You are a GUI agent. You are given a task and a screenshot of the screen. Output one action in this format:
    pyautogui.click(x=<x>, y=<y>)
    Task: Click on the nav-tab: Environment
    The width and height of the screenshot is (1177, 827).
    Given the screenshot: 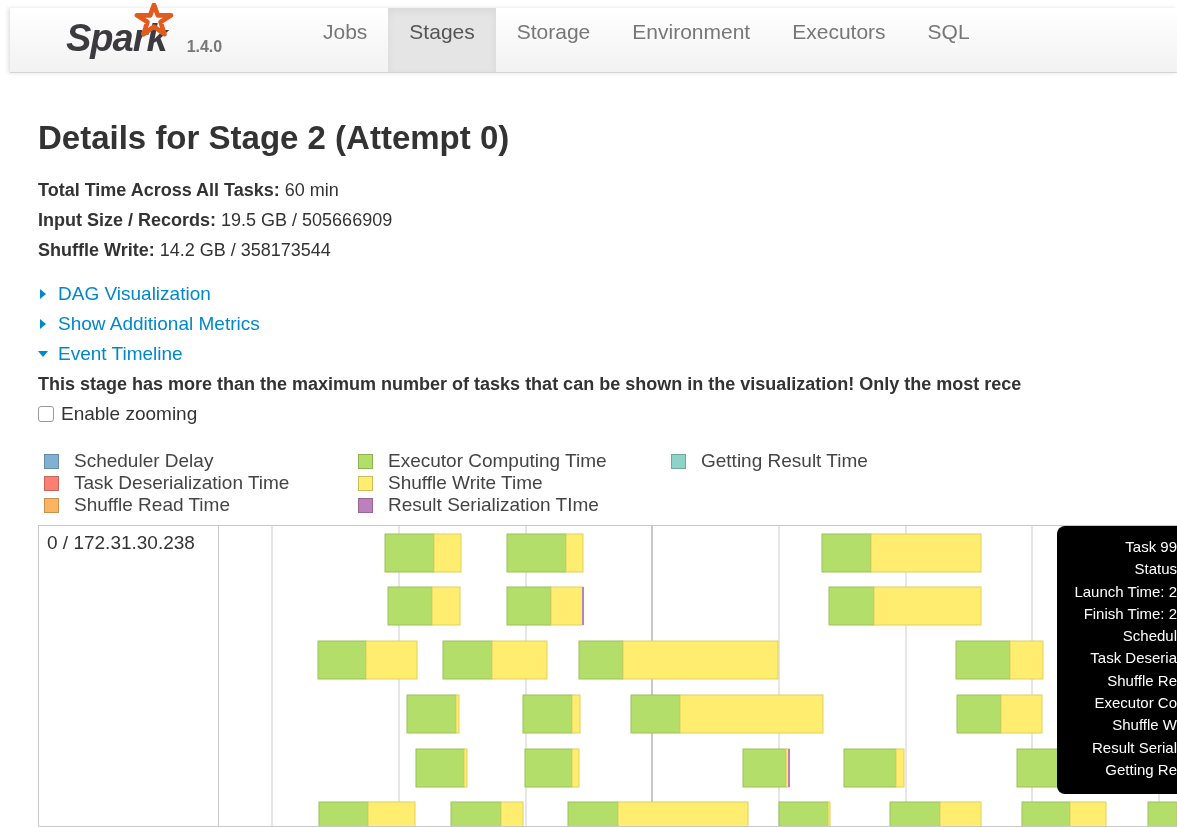 What is the action you would take?
    pyautogui.click(x=691, y=40)
    